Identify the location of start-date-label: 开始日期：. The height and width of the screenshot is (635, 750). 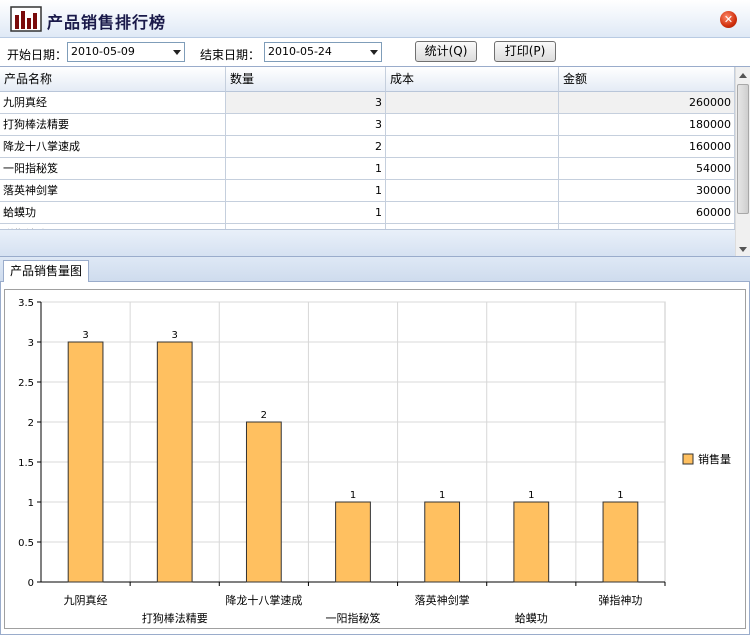
(37, 55).